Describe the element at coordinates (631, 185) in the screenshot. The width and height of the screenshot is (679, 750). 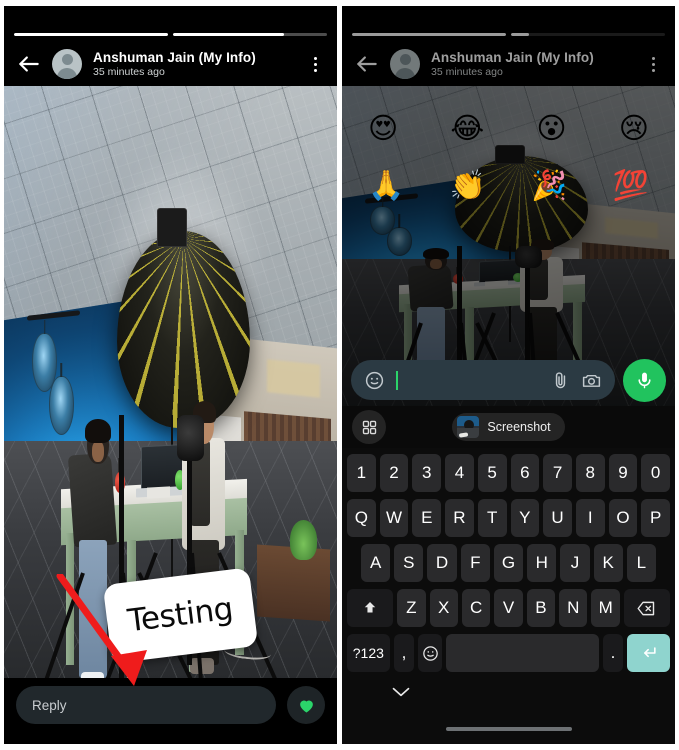
I see `hundred-emoji: 💯` at that location.